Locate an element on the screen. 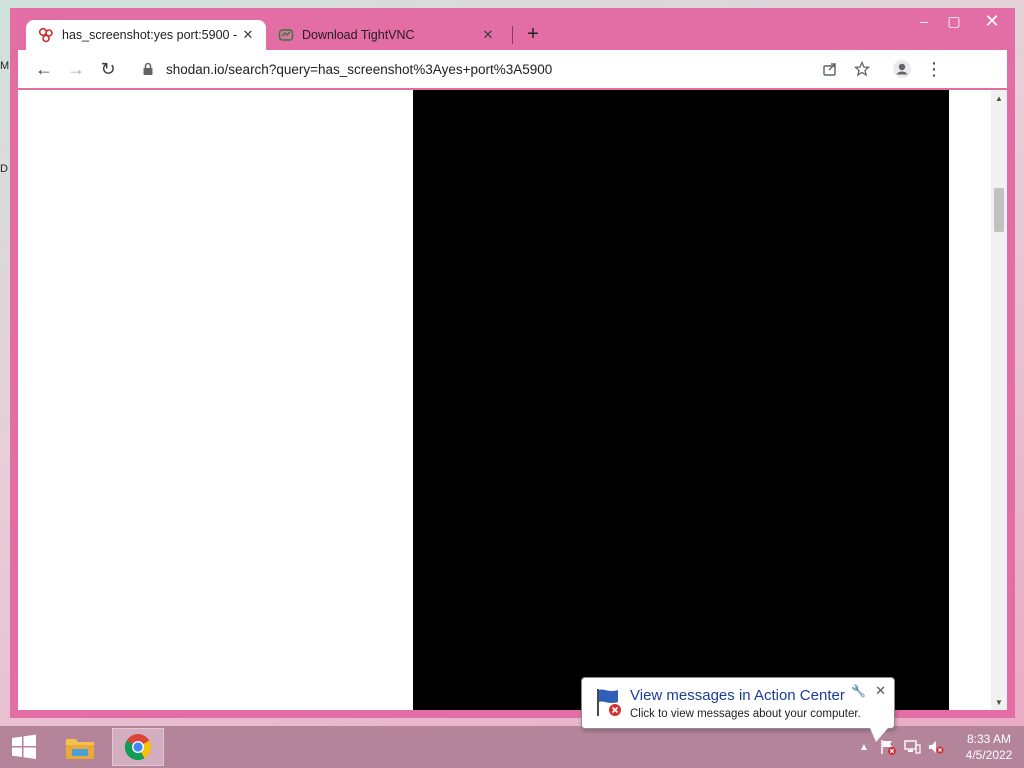 Image resolution: width=1024 pixels, height=768 pixels. tightvnc-icon is located at coordinates (286, 35).